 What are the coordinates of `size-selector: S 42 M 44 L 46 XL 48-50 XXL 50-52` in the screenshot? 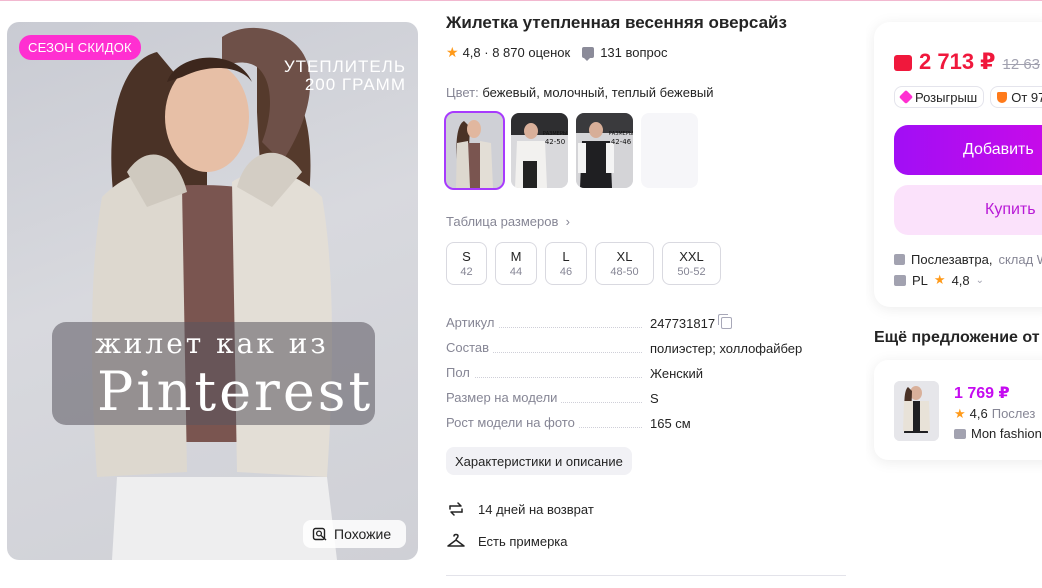 It's located at (583, 263).